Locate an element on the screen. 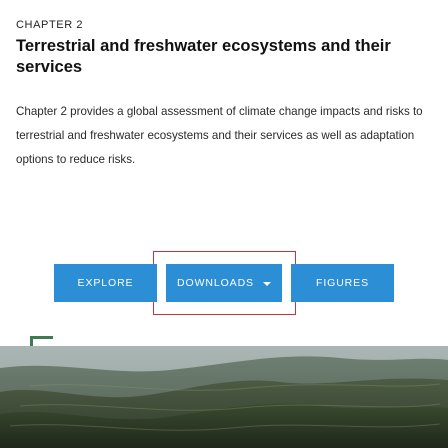  explore-button: EXPLORE is located at coordinates (105, 283).